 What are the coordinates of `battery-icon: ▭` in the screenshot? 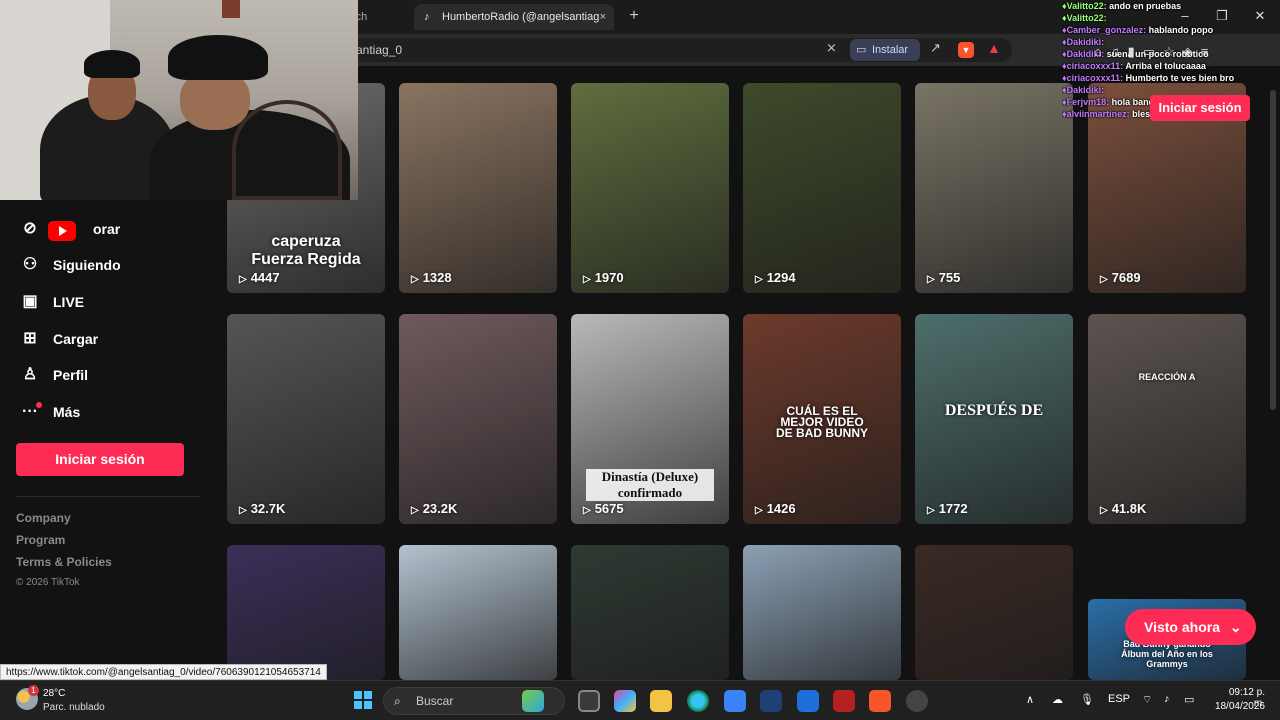 It's located at (1189, 699).